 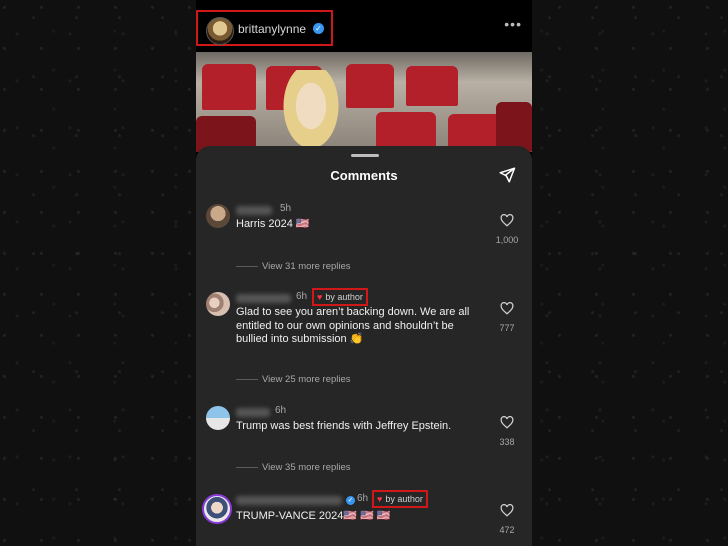 What do you see at coordinates (507, 431) in the screenshot?
I see `like-button: 338` at bounding box center [507, 431].